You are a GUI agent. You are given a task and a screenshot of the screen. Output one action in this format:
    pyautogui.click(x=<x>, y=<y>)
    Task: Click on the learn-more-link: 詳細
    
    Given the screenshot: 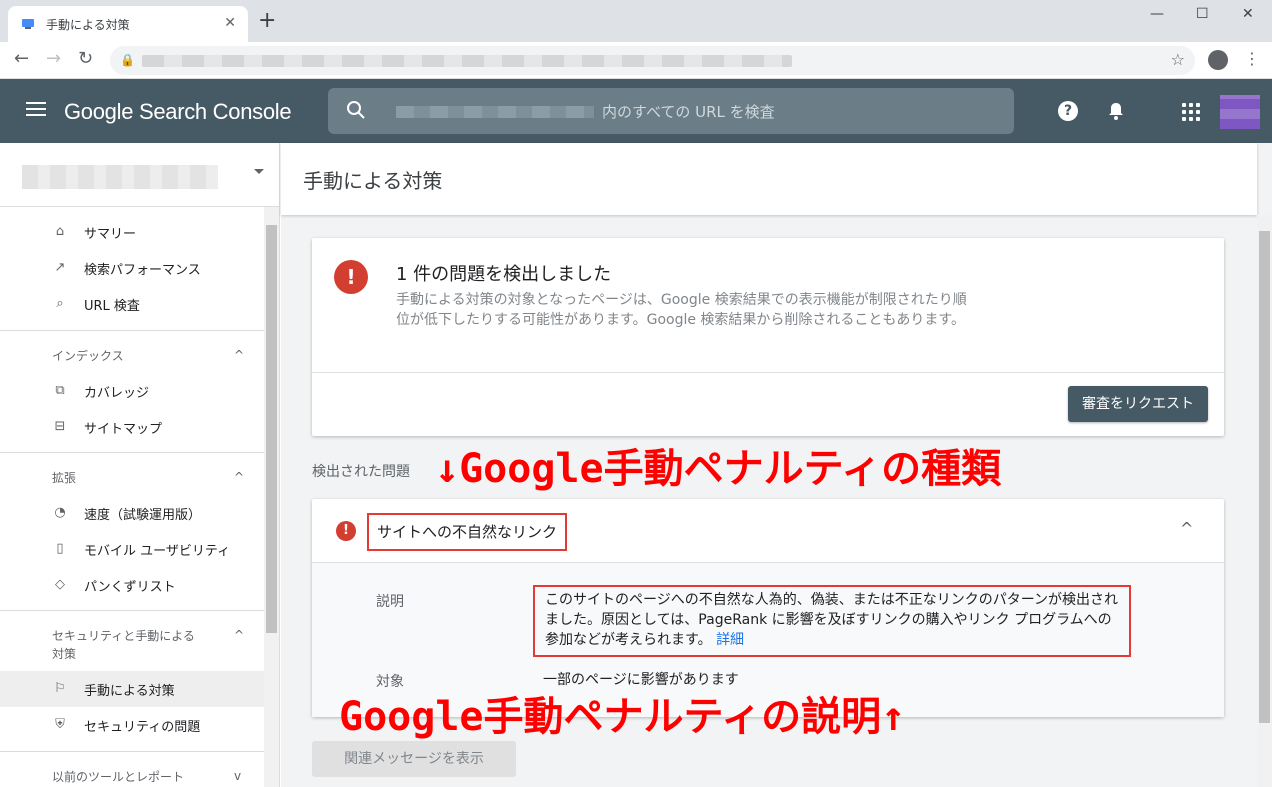 What is the action you would take?
    pyautogui.click(x=730, y=640)
    